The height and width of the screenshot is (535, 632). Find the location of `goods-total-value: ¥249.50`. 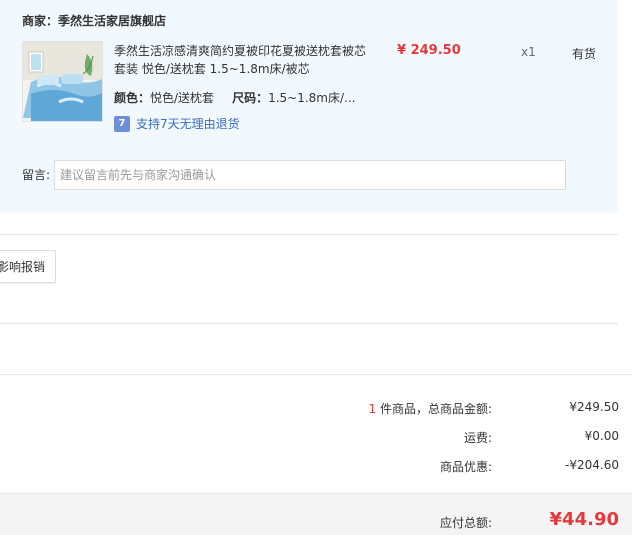

goods-total-value: ¥249.50 is located at coordinates (594, 407).